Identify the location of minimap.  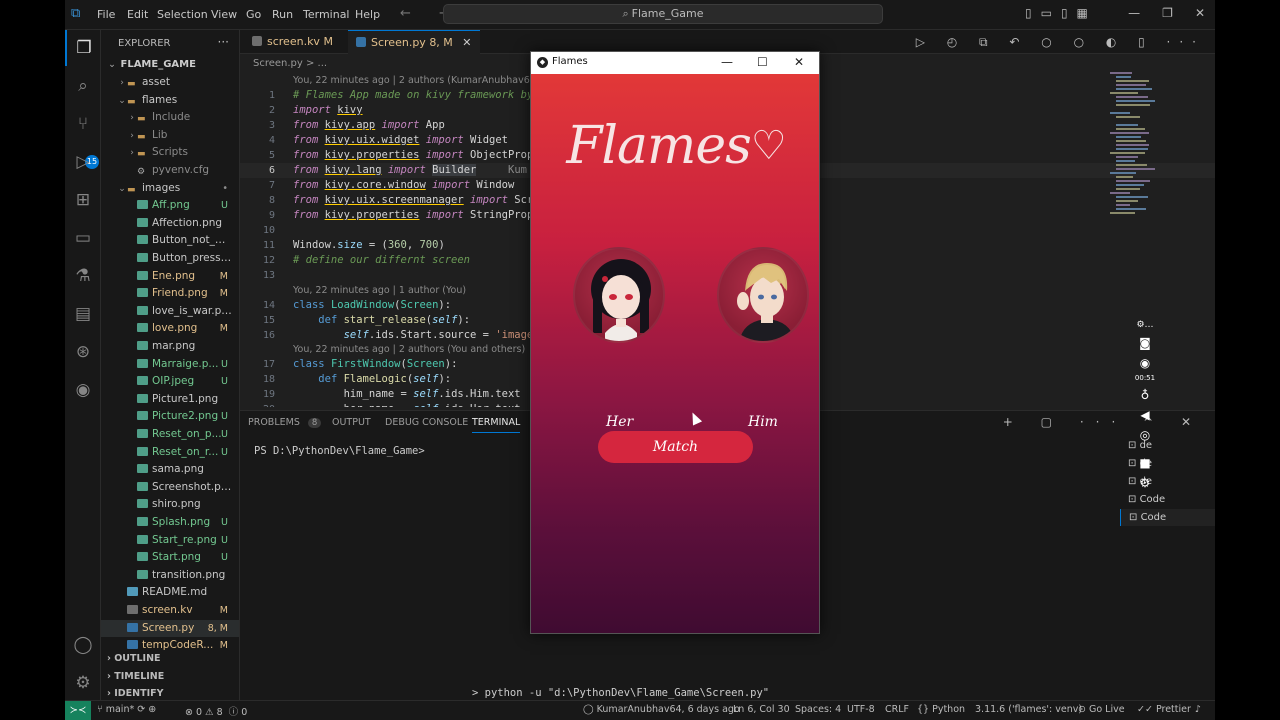
(1160, 147).